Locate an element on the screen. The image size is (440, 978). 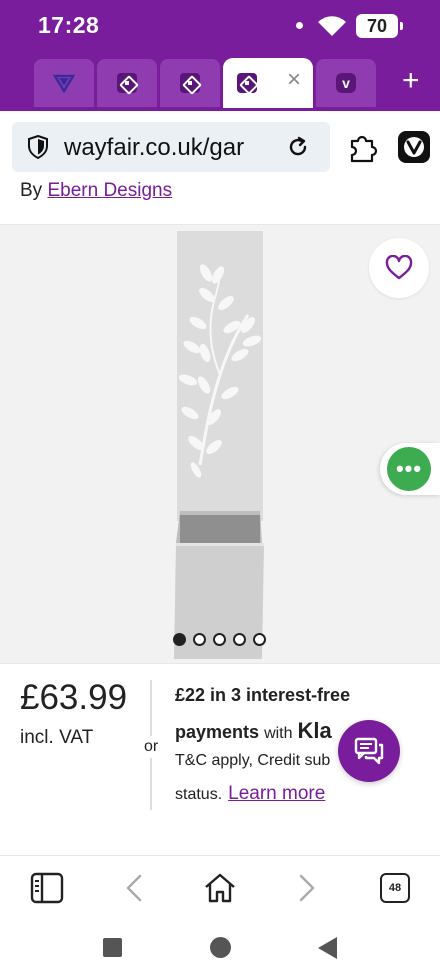
terms-tail: status. is located at coordinates (199, 794).